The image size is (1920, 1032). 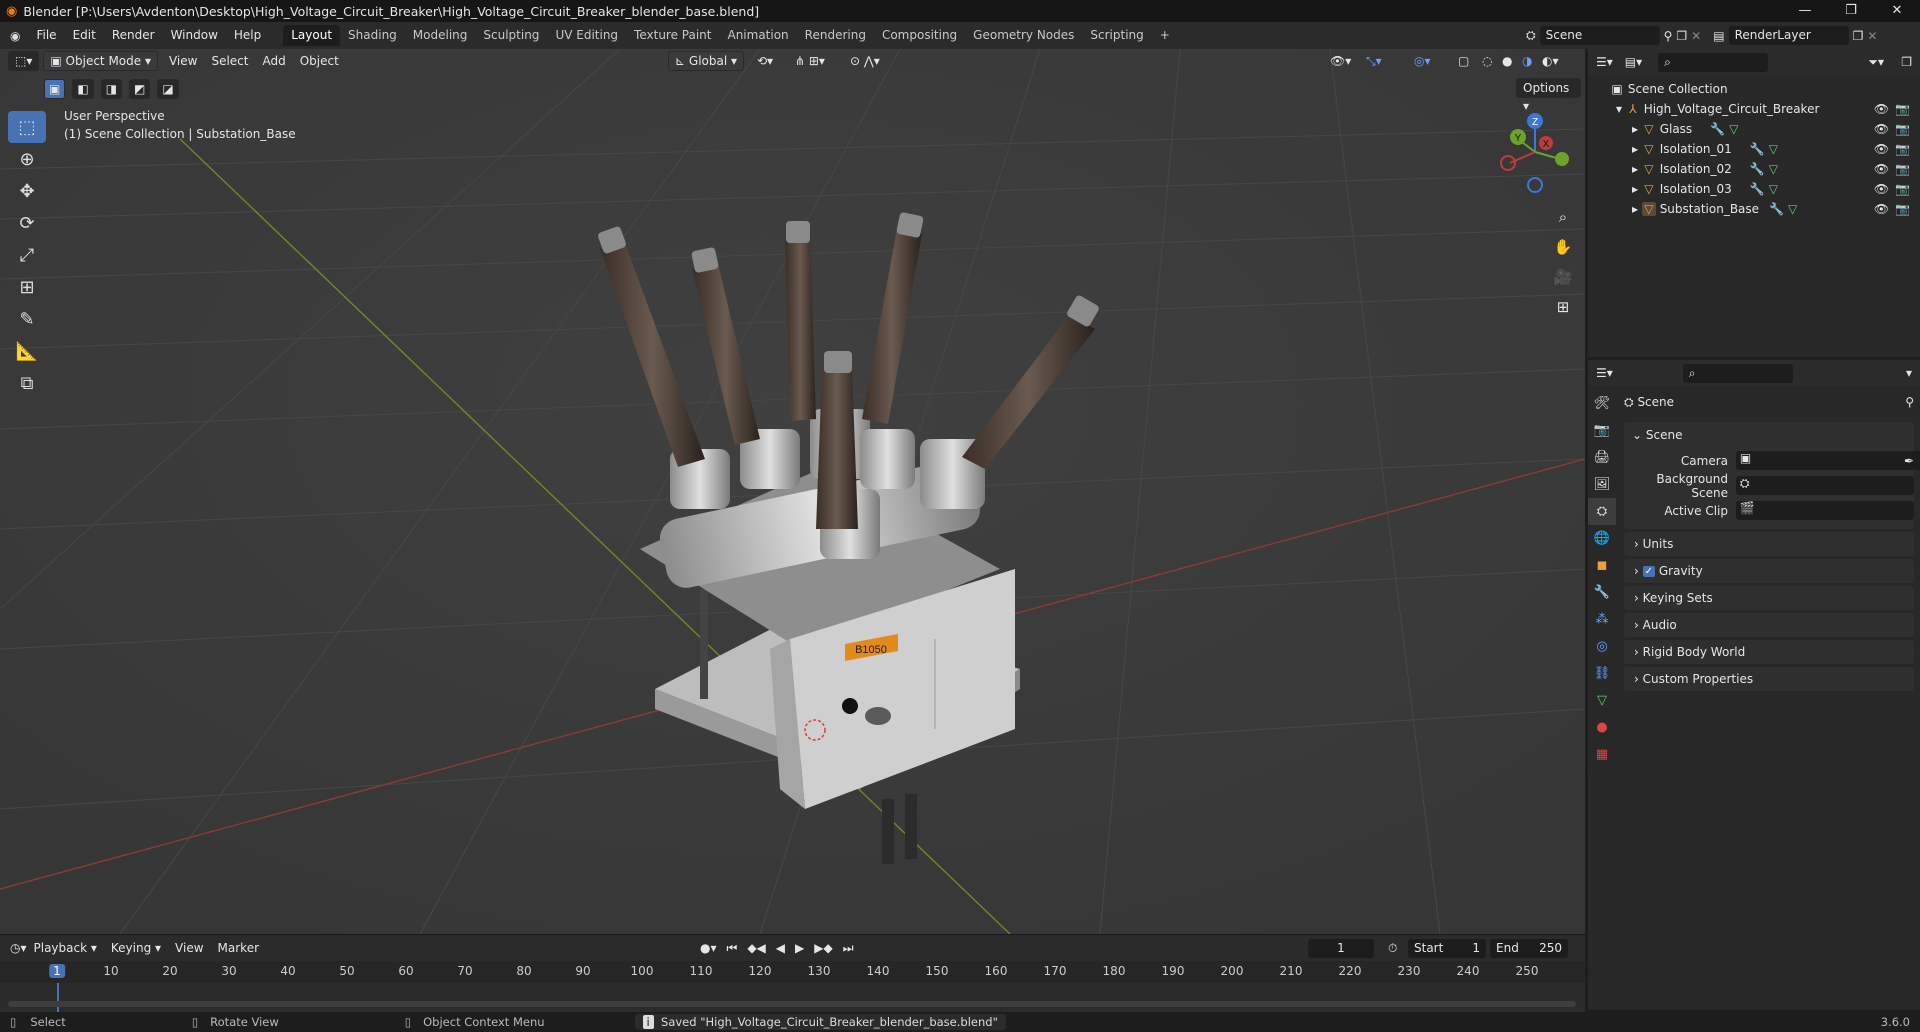 What do you see at coordinates (1447, 948) in the screenshot?
I see `start-frame-field: Start 1` at bounding box center [1447, 948].